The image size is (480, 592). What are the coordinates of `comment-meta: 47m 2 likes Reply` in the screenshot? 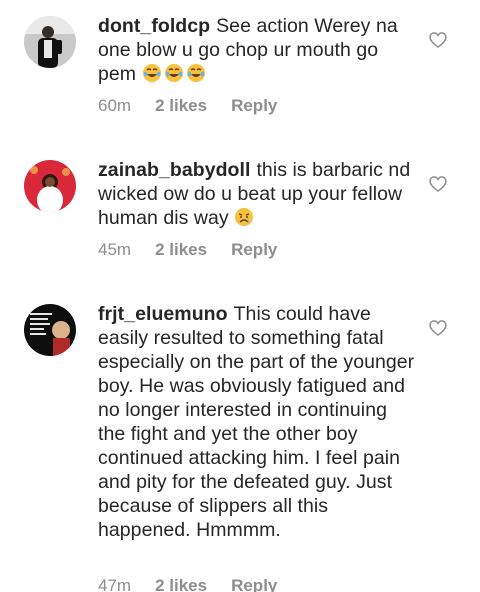 It's located at (187, 584).